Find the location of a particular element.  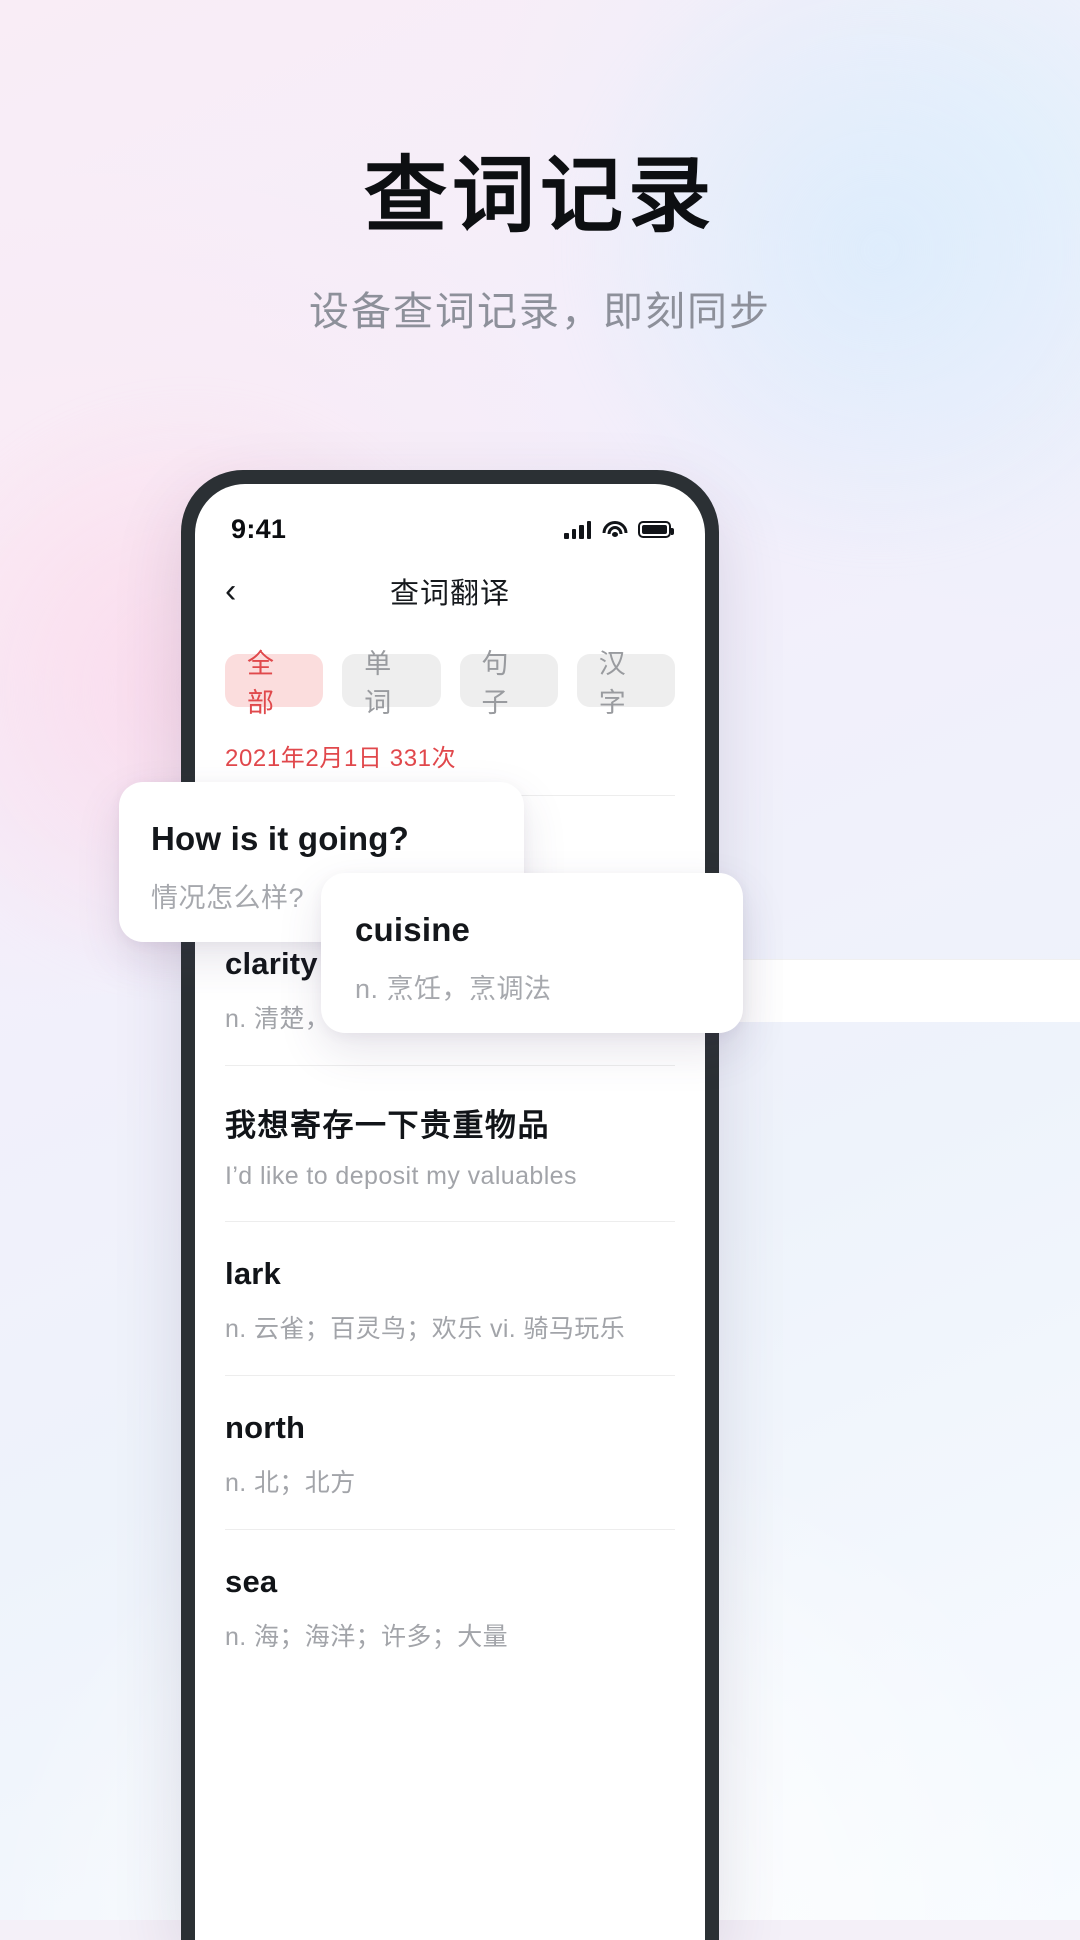

filter-tabs: 全部 单词 句子 汉字 is located at coordinates (450, 672).